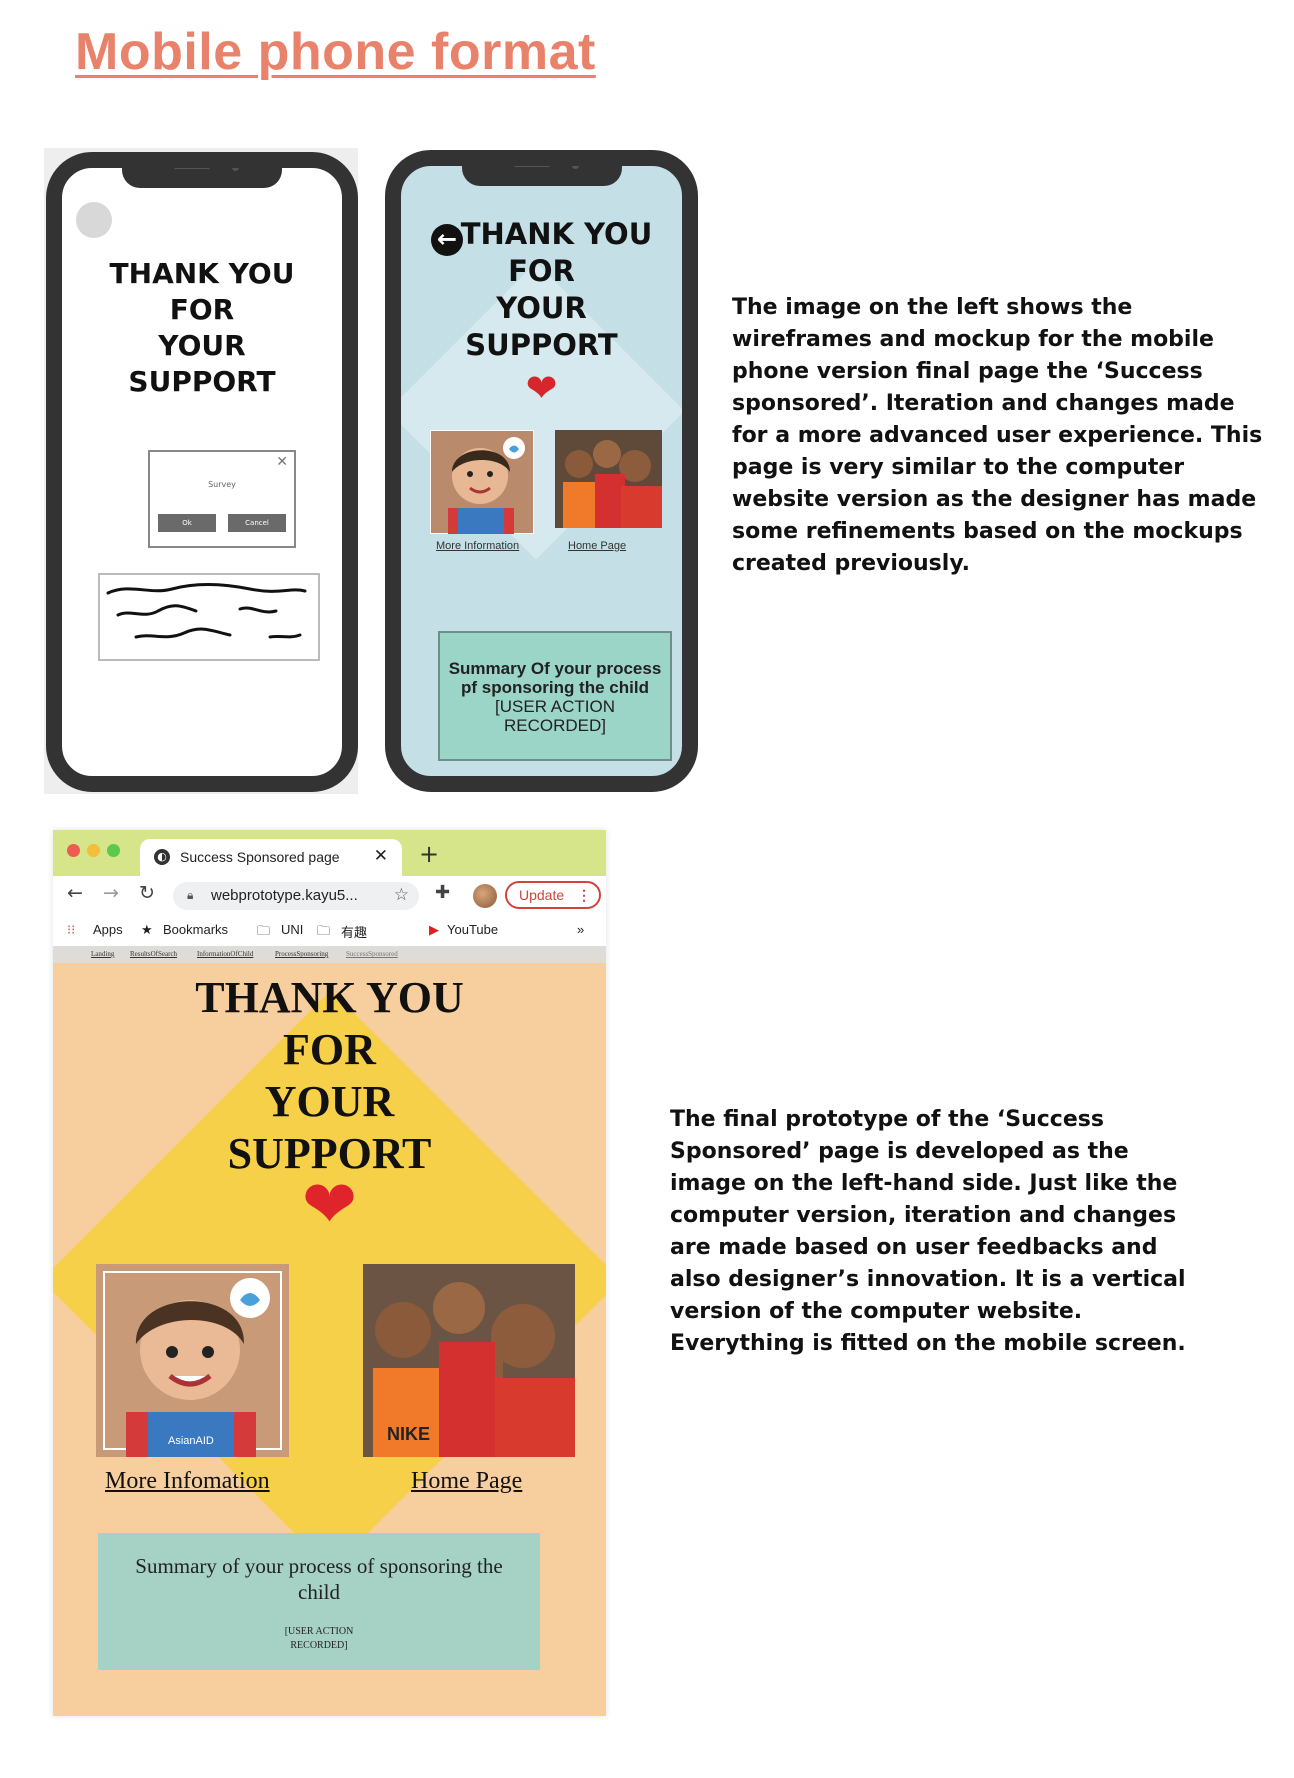 The height and width of the screenshot is (1778, 1294). What do you see at coordinates (113, 850) in the screenshot?
I see `maximize-window-dot` at bounding box center [113, 850].